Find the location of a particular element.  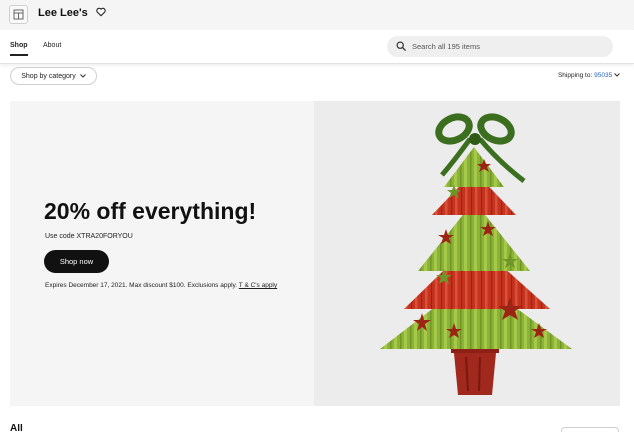

category-button-label: Shop by category is located at coordinates (48, 76).